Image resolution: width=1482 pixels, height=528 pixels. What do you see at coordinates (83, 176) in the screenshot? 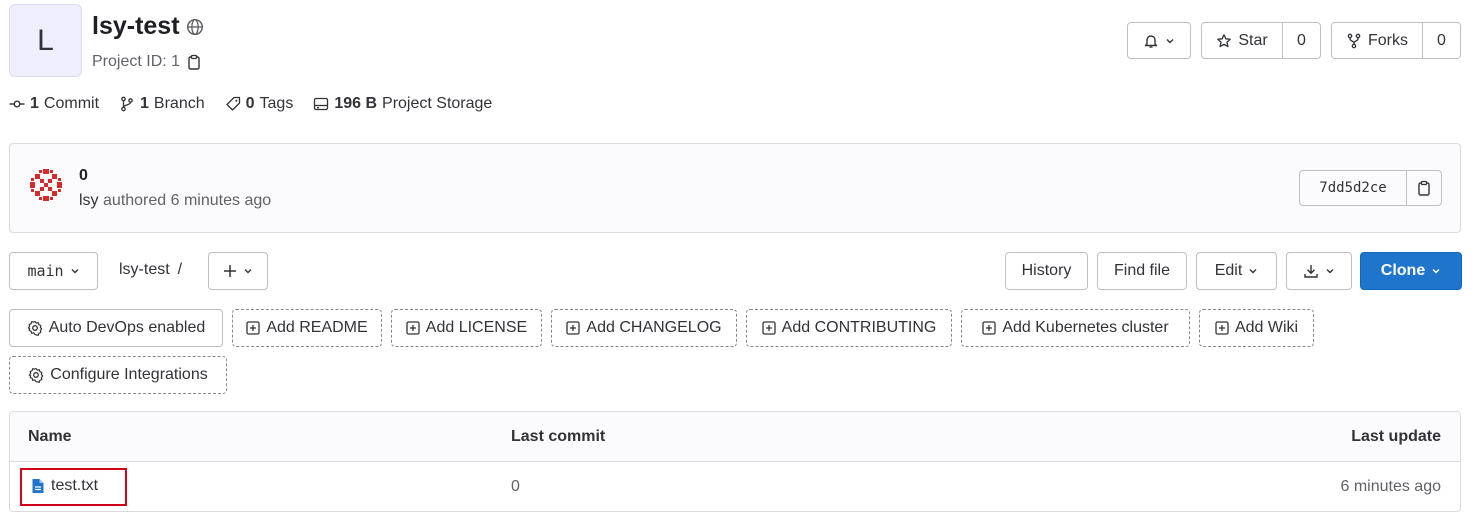
I see `commit-title: 0` at bounding box center [83, 176].